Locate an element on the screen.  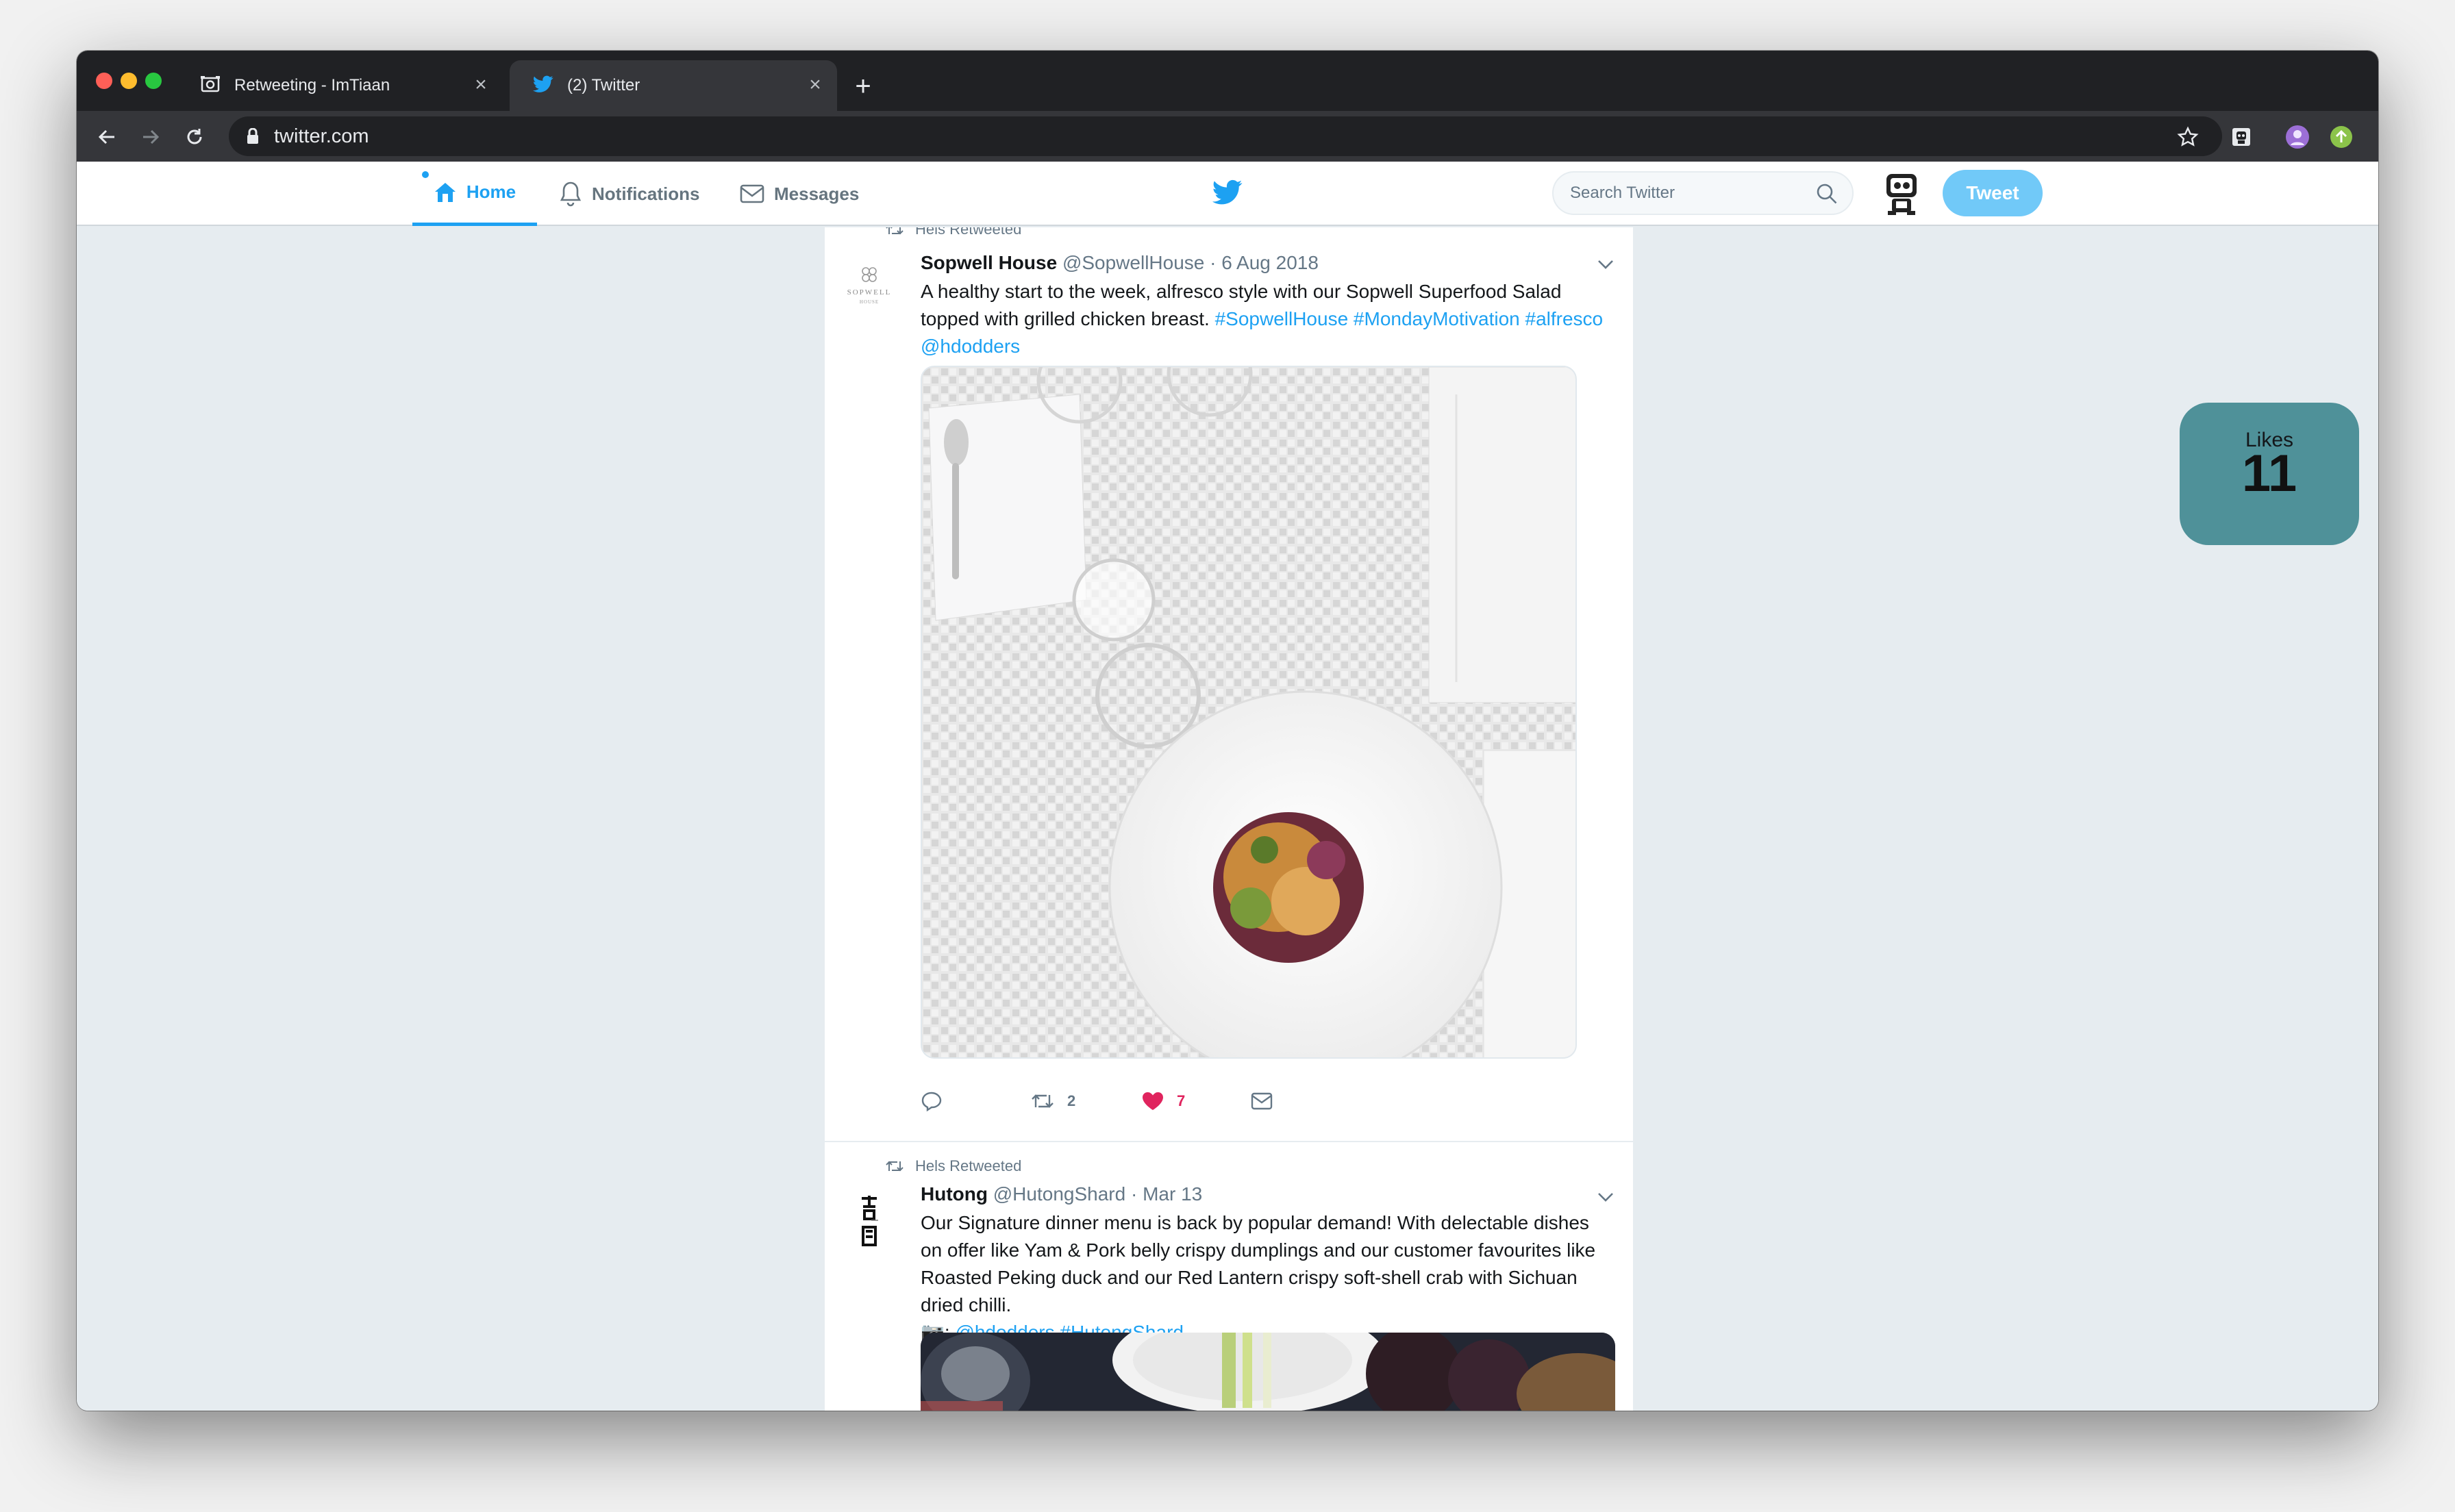
likes-counter-badge: Likes 11 is located at coordinates (2269, 474).